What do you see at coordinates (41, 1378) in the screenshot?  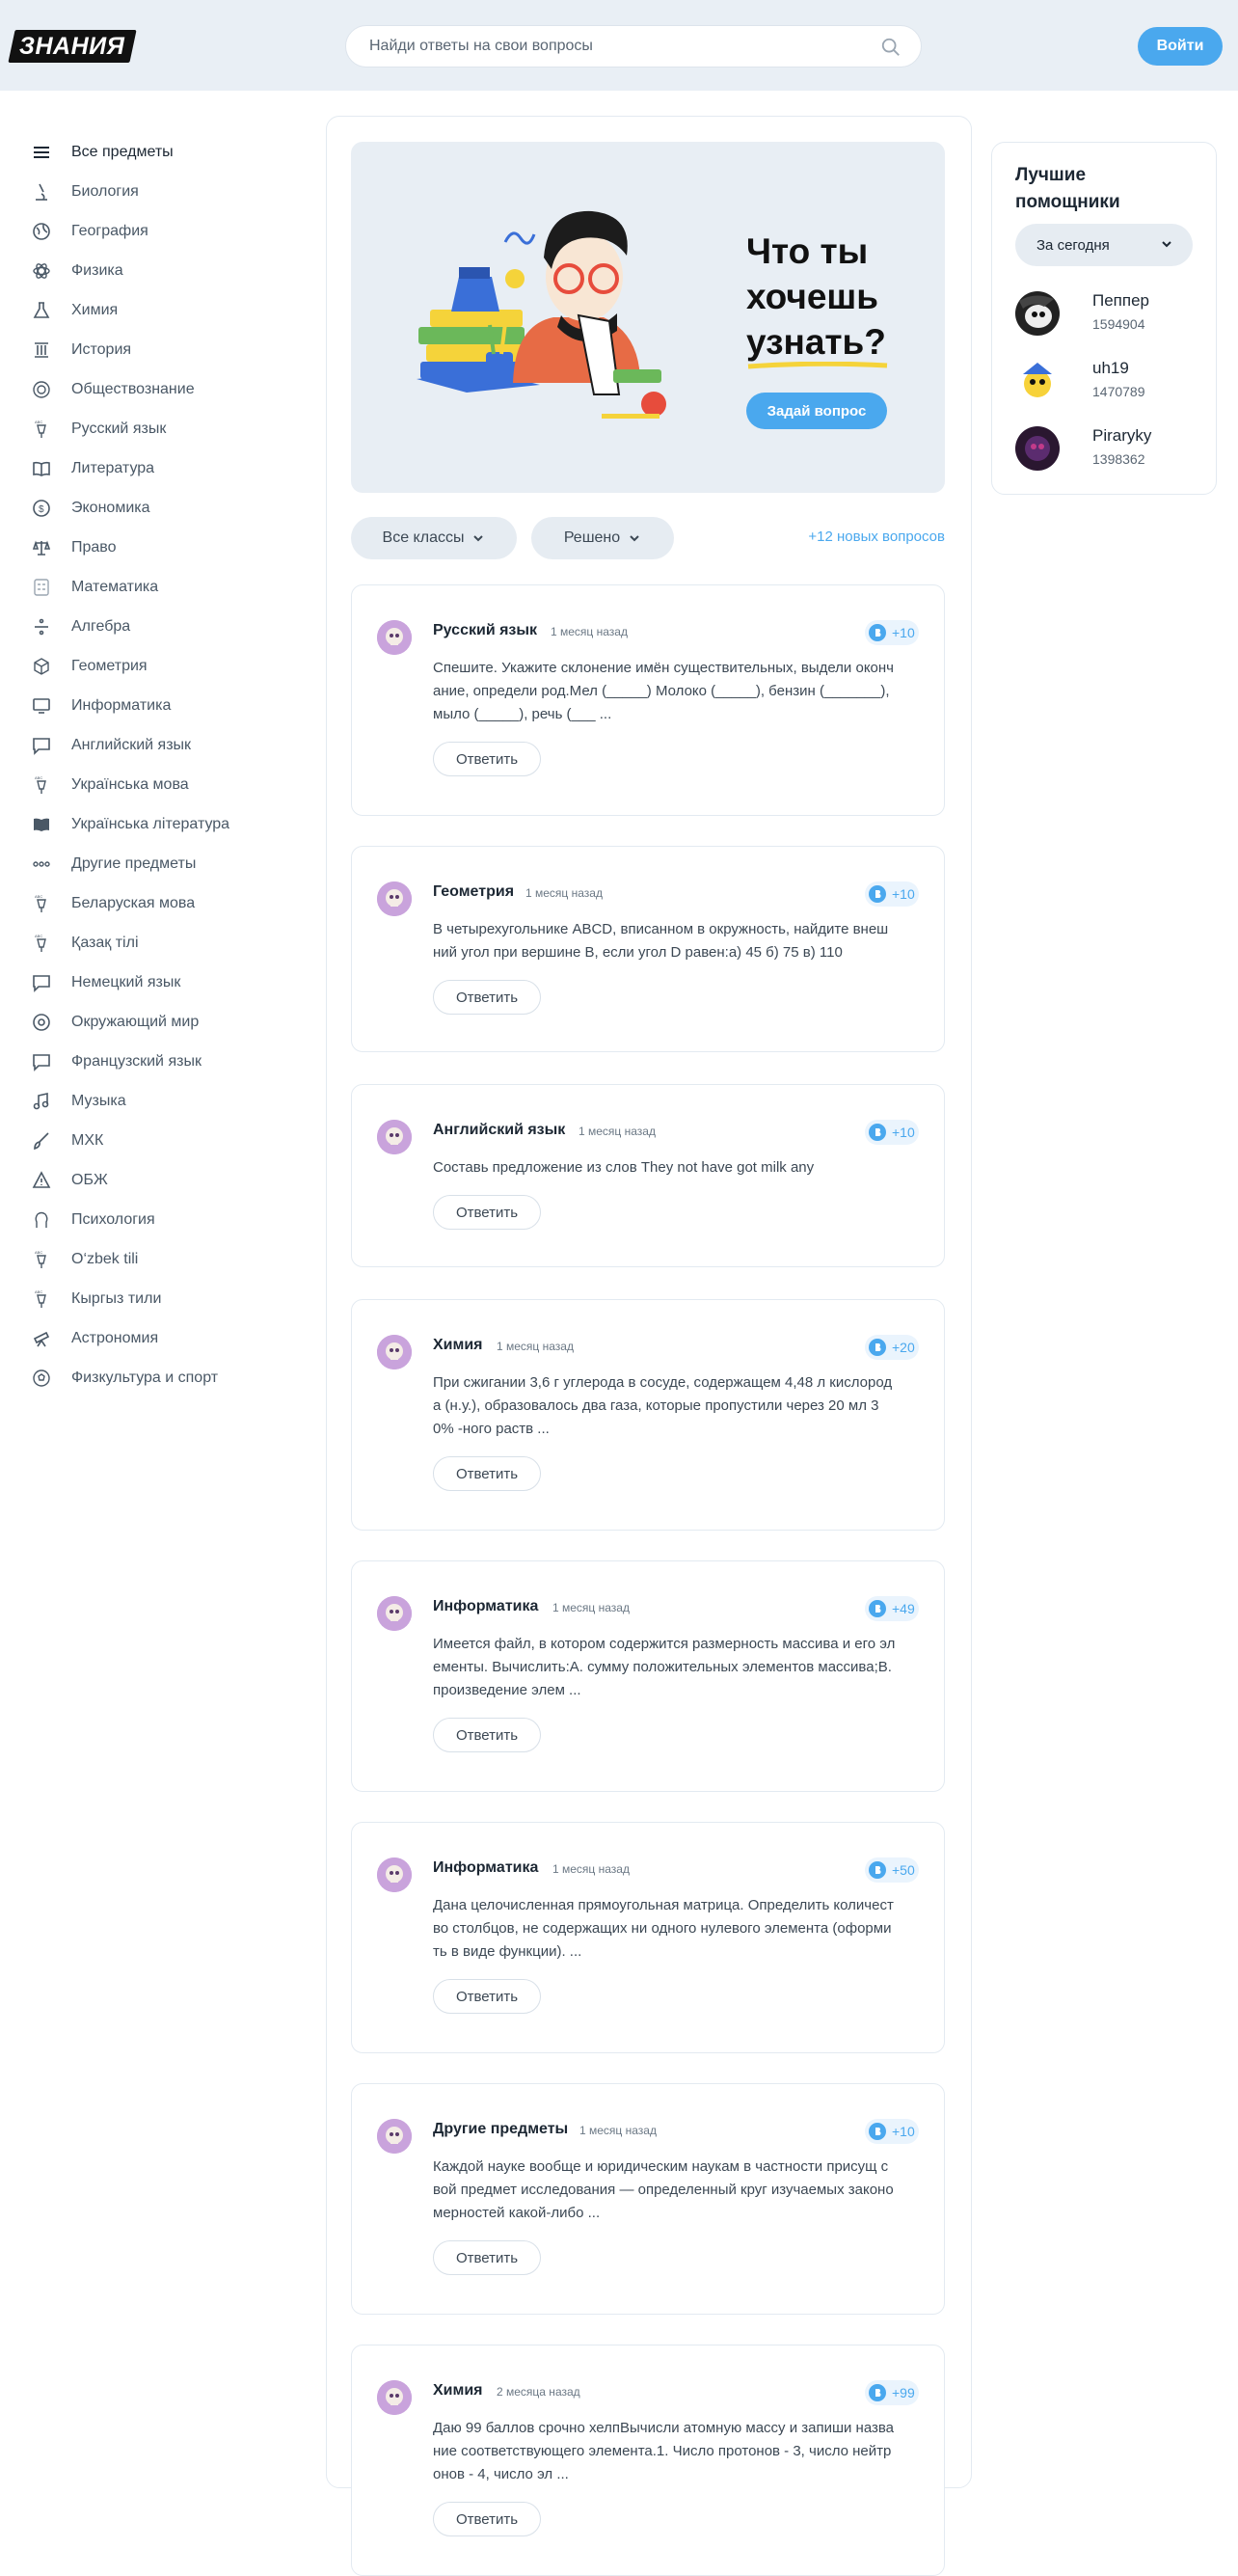 I see `ball-icon` at bounding box center [41, 1378].